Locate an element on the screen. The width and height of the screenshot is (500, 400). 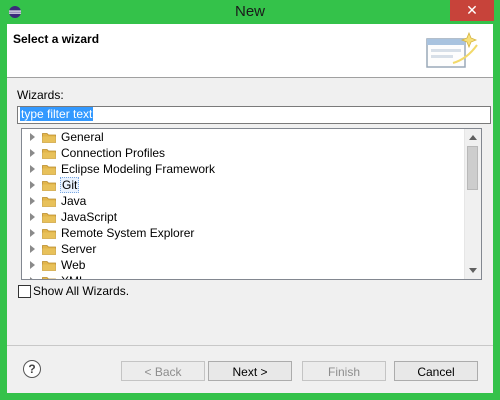
tree-item-label: Web is located at coordinates (73, 265).